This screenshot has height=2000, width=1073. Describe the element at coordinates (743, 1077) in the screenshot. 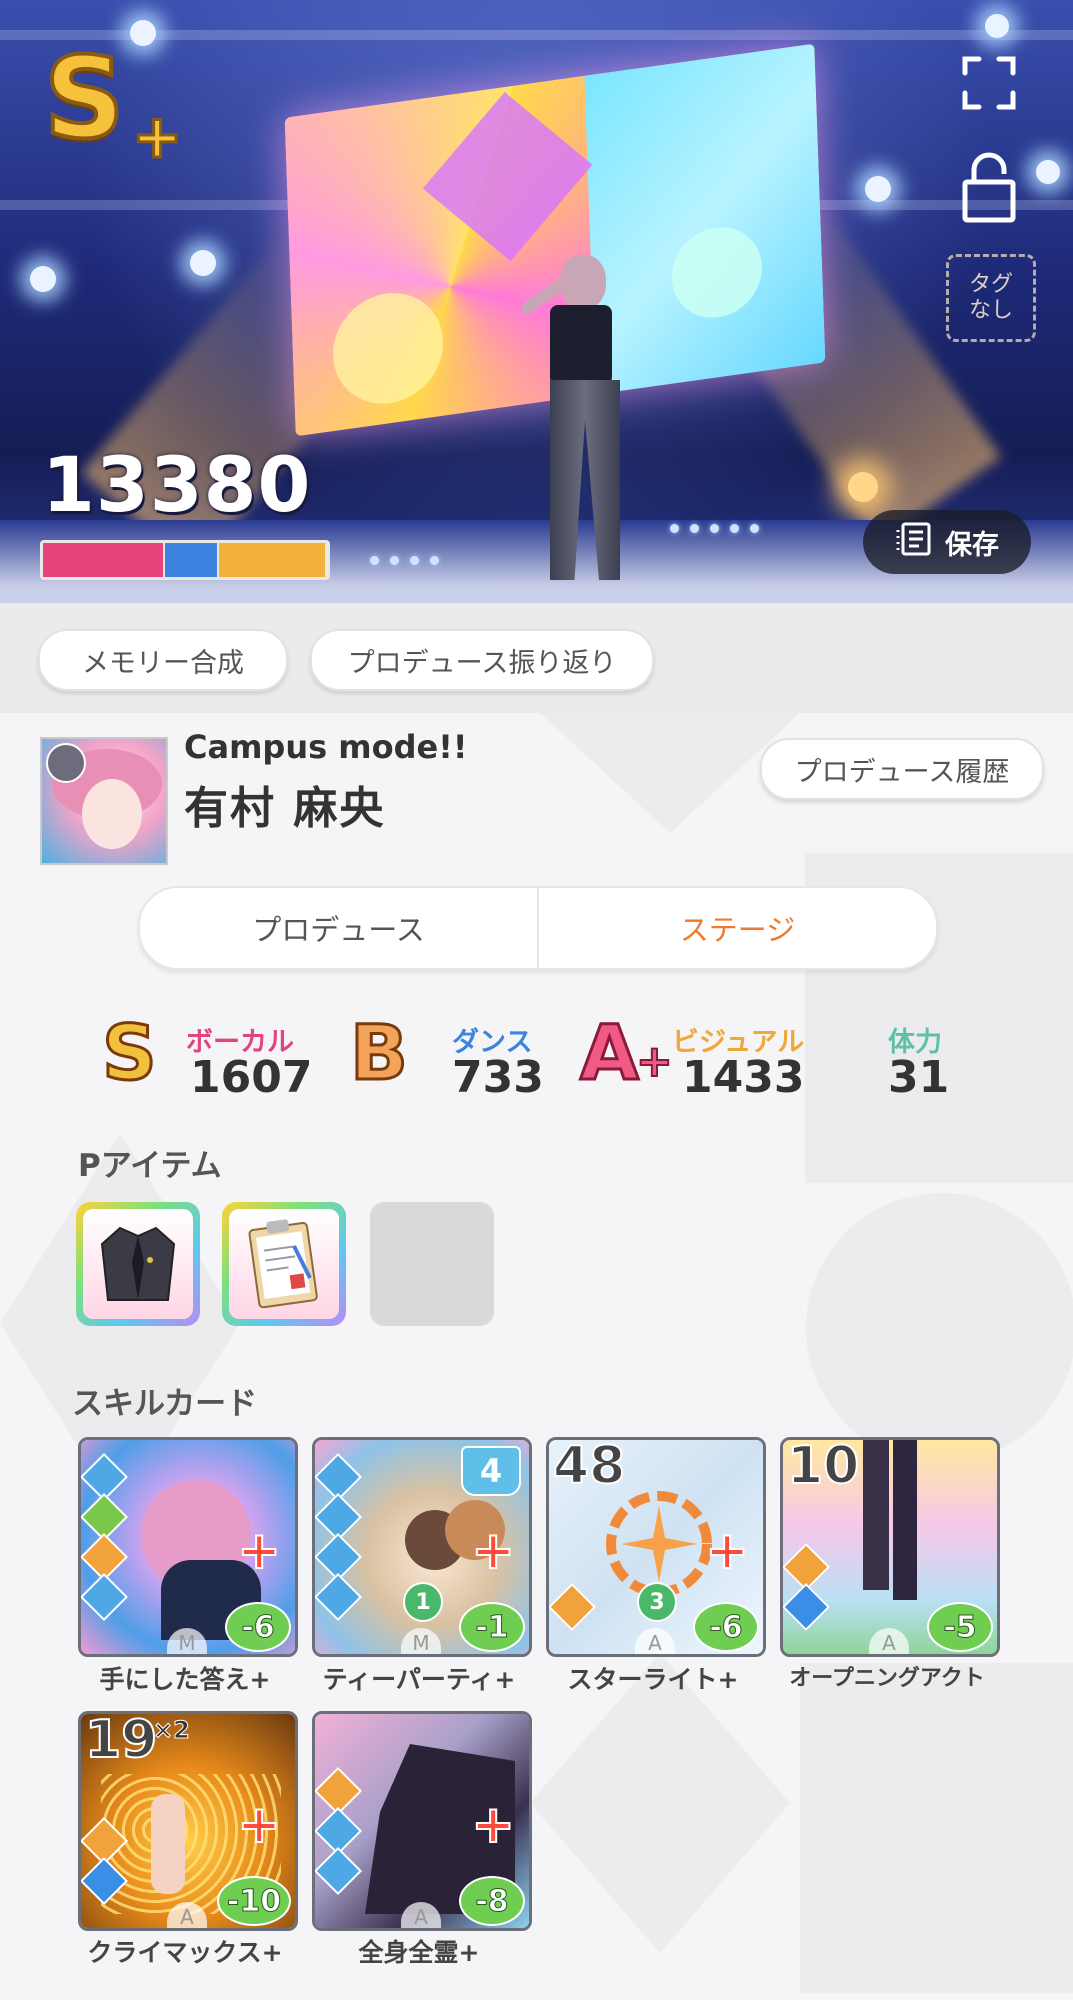

I see `visual-value: 1433` at that location.